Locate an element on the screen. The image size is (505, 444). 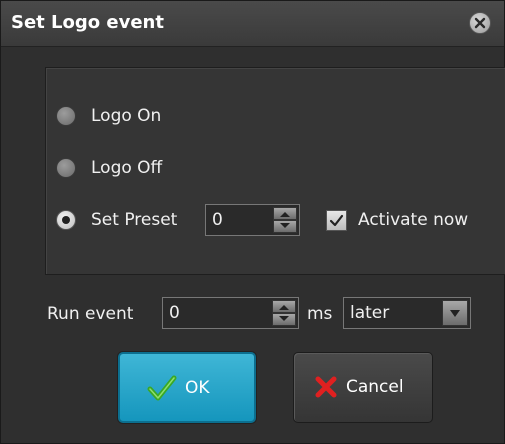
ok-button-label: OK is located at coordinates (197, 388).